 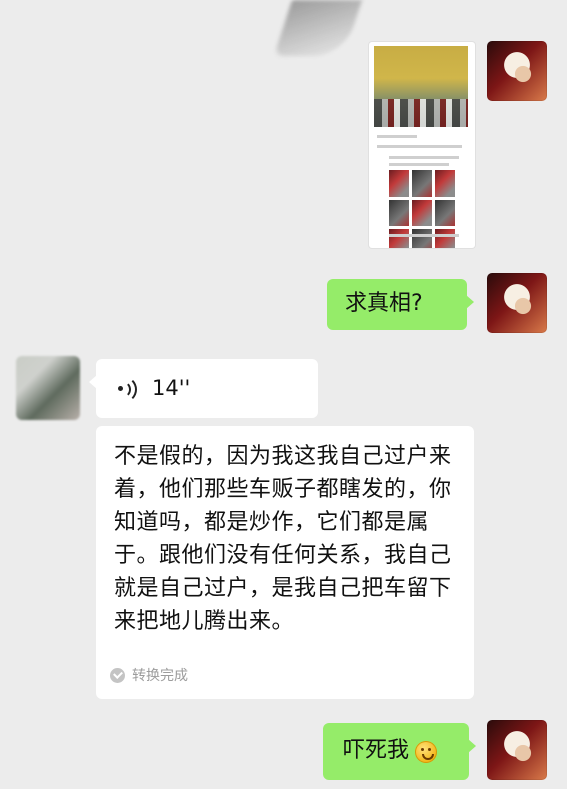 I want to click on decorative-smudge, so click(x=318, y=28).